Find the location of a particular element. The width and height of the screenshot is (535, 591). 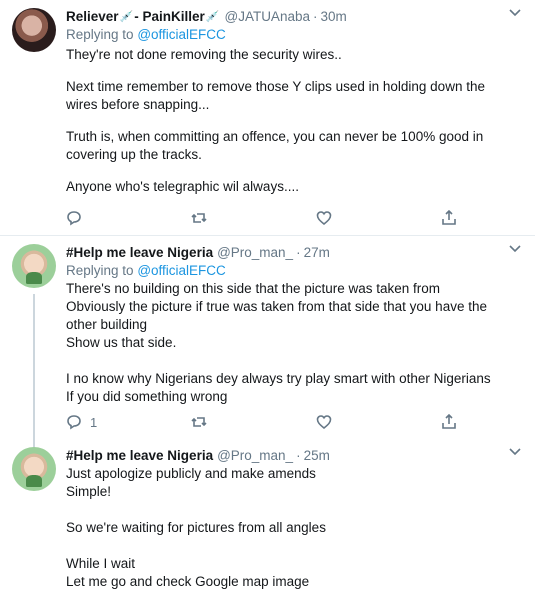

tweet-paragraph: Show us that side. is located at coordinates (121, 342).